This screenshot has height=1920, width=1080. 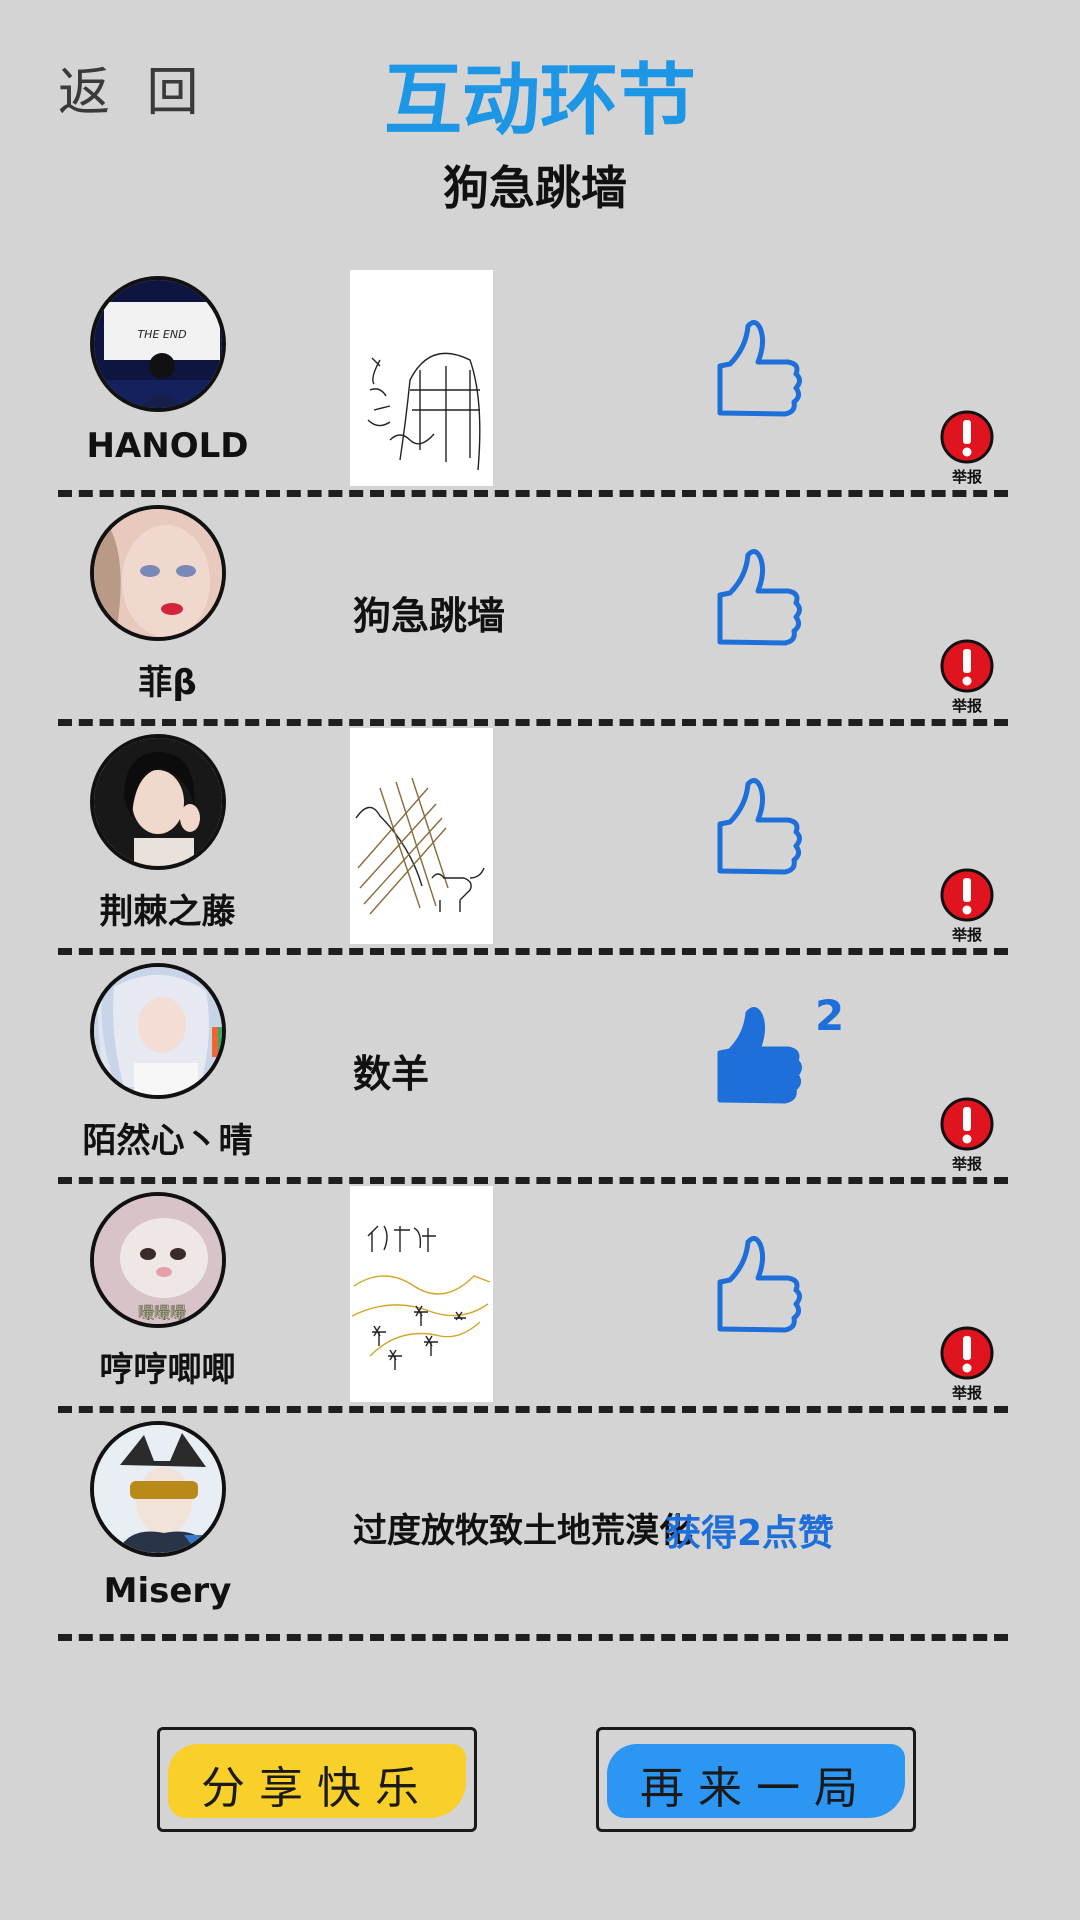 What do you see at coordinates (161, 334) in the screenshot?
I see `svg-text: THE END` at bounding box center [161, 334].